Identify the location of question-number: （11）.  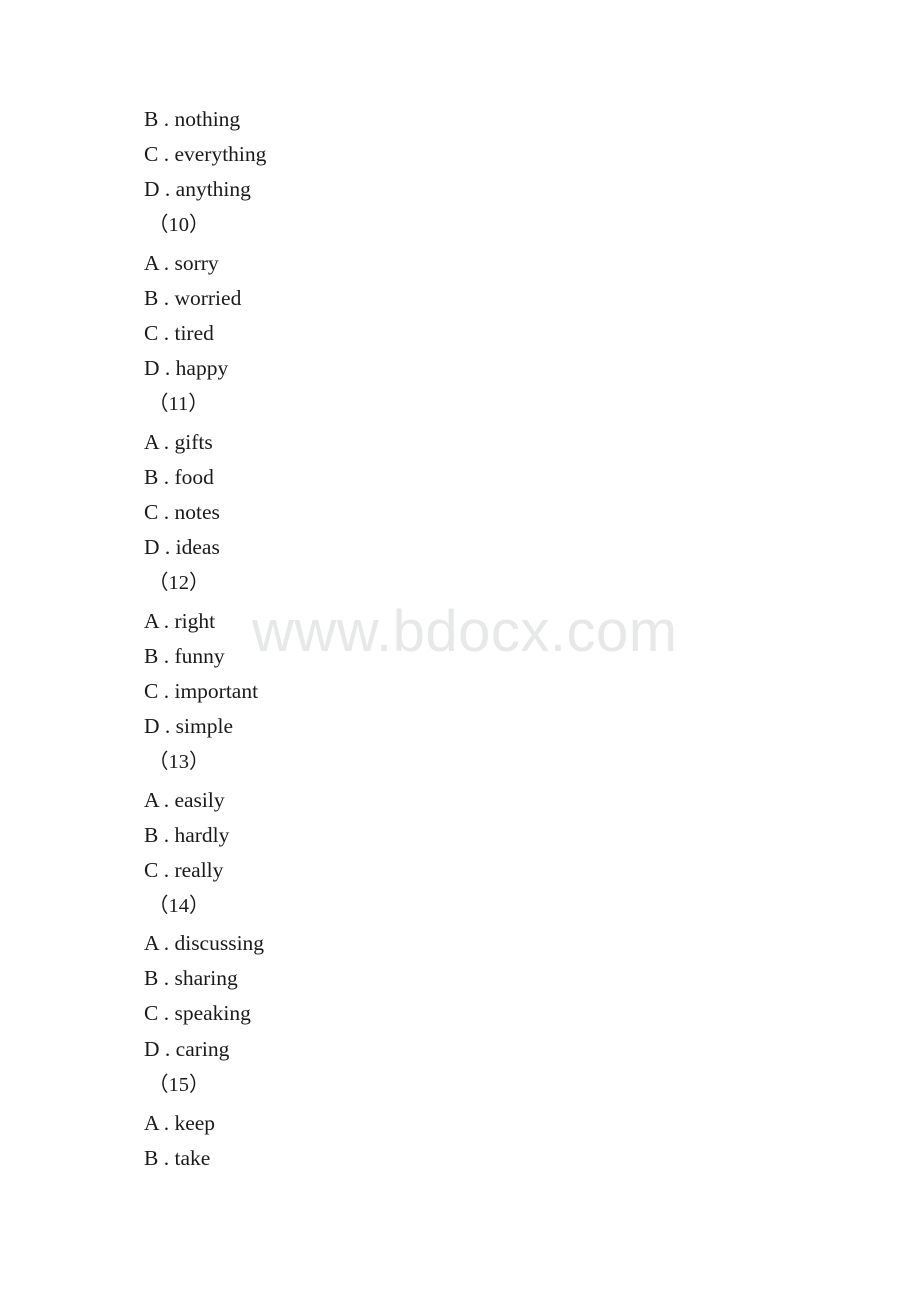
(178, 404).